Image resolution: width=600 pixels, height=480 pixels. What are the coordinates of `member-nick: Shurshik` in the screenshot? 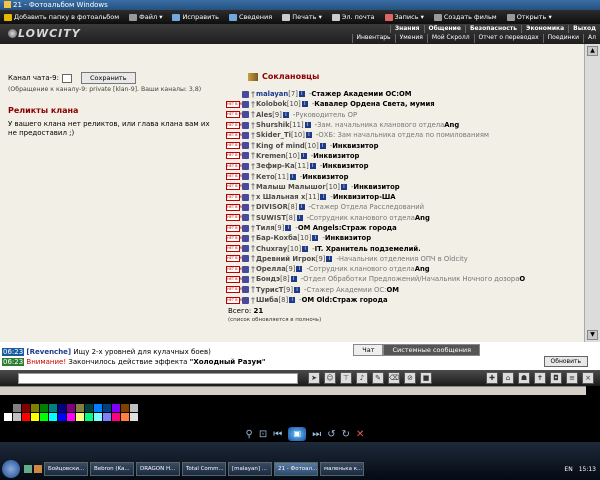 It's located at (273, 125).